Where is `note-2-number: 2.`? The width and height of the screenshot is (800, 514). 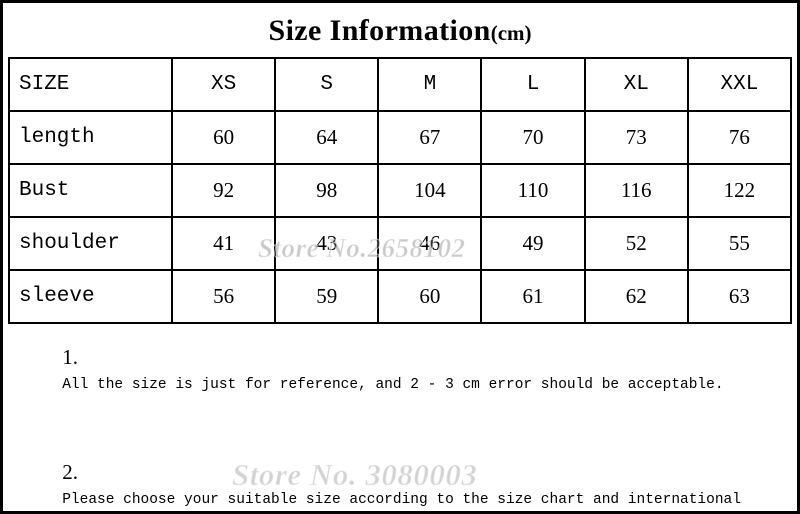
note-2-number: 2. is located at coordinates (70, 472).